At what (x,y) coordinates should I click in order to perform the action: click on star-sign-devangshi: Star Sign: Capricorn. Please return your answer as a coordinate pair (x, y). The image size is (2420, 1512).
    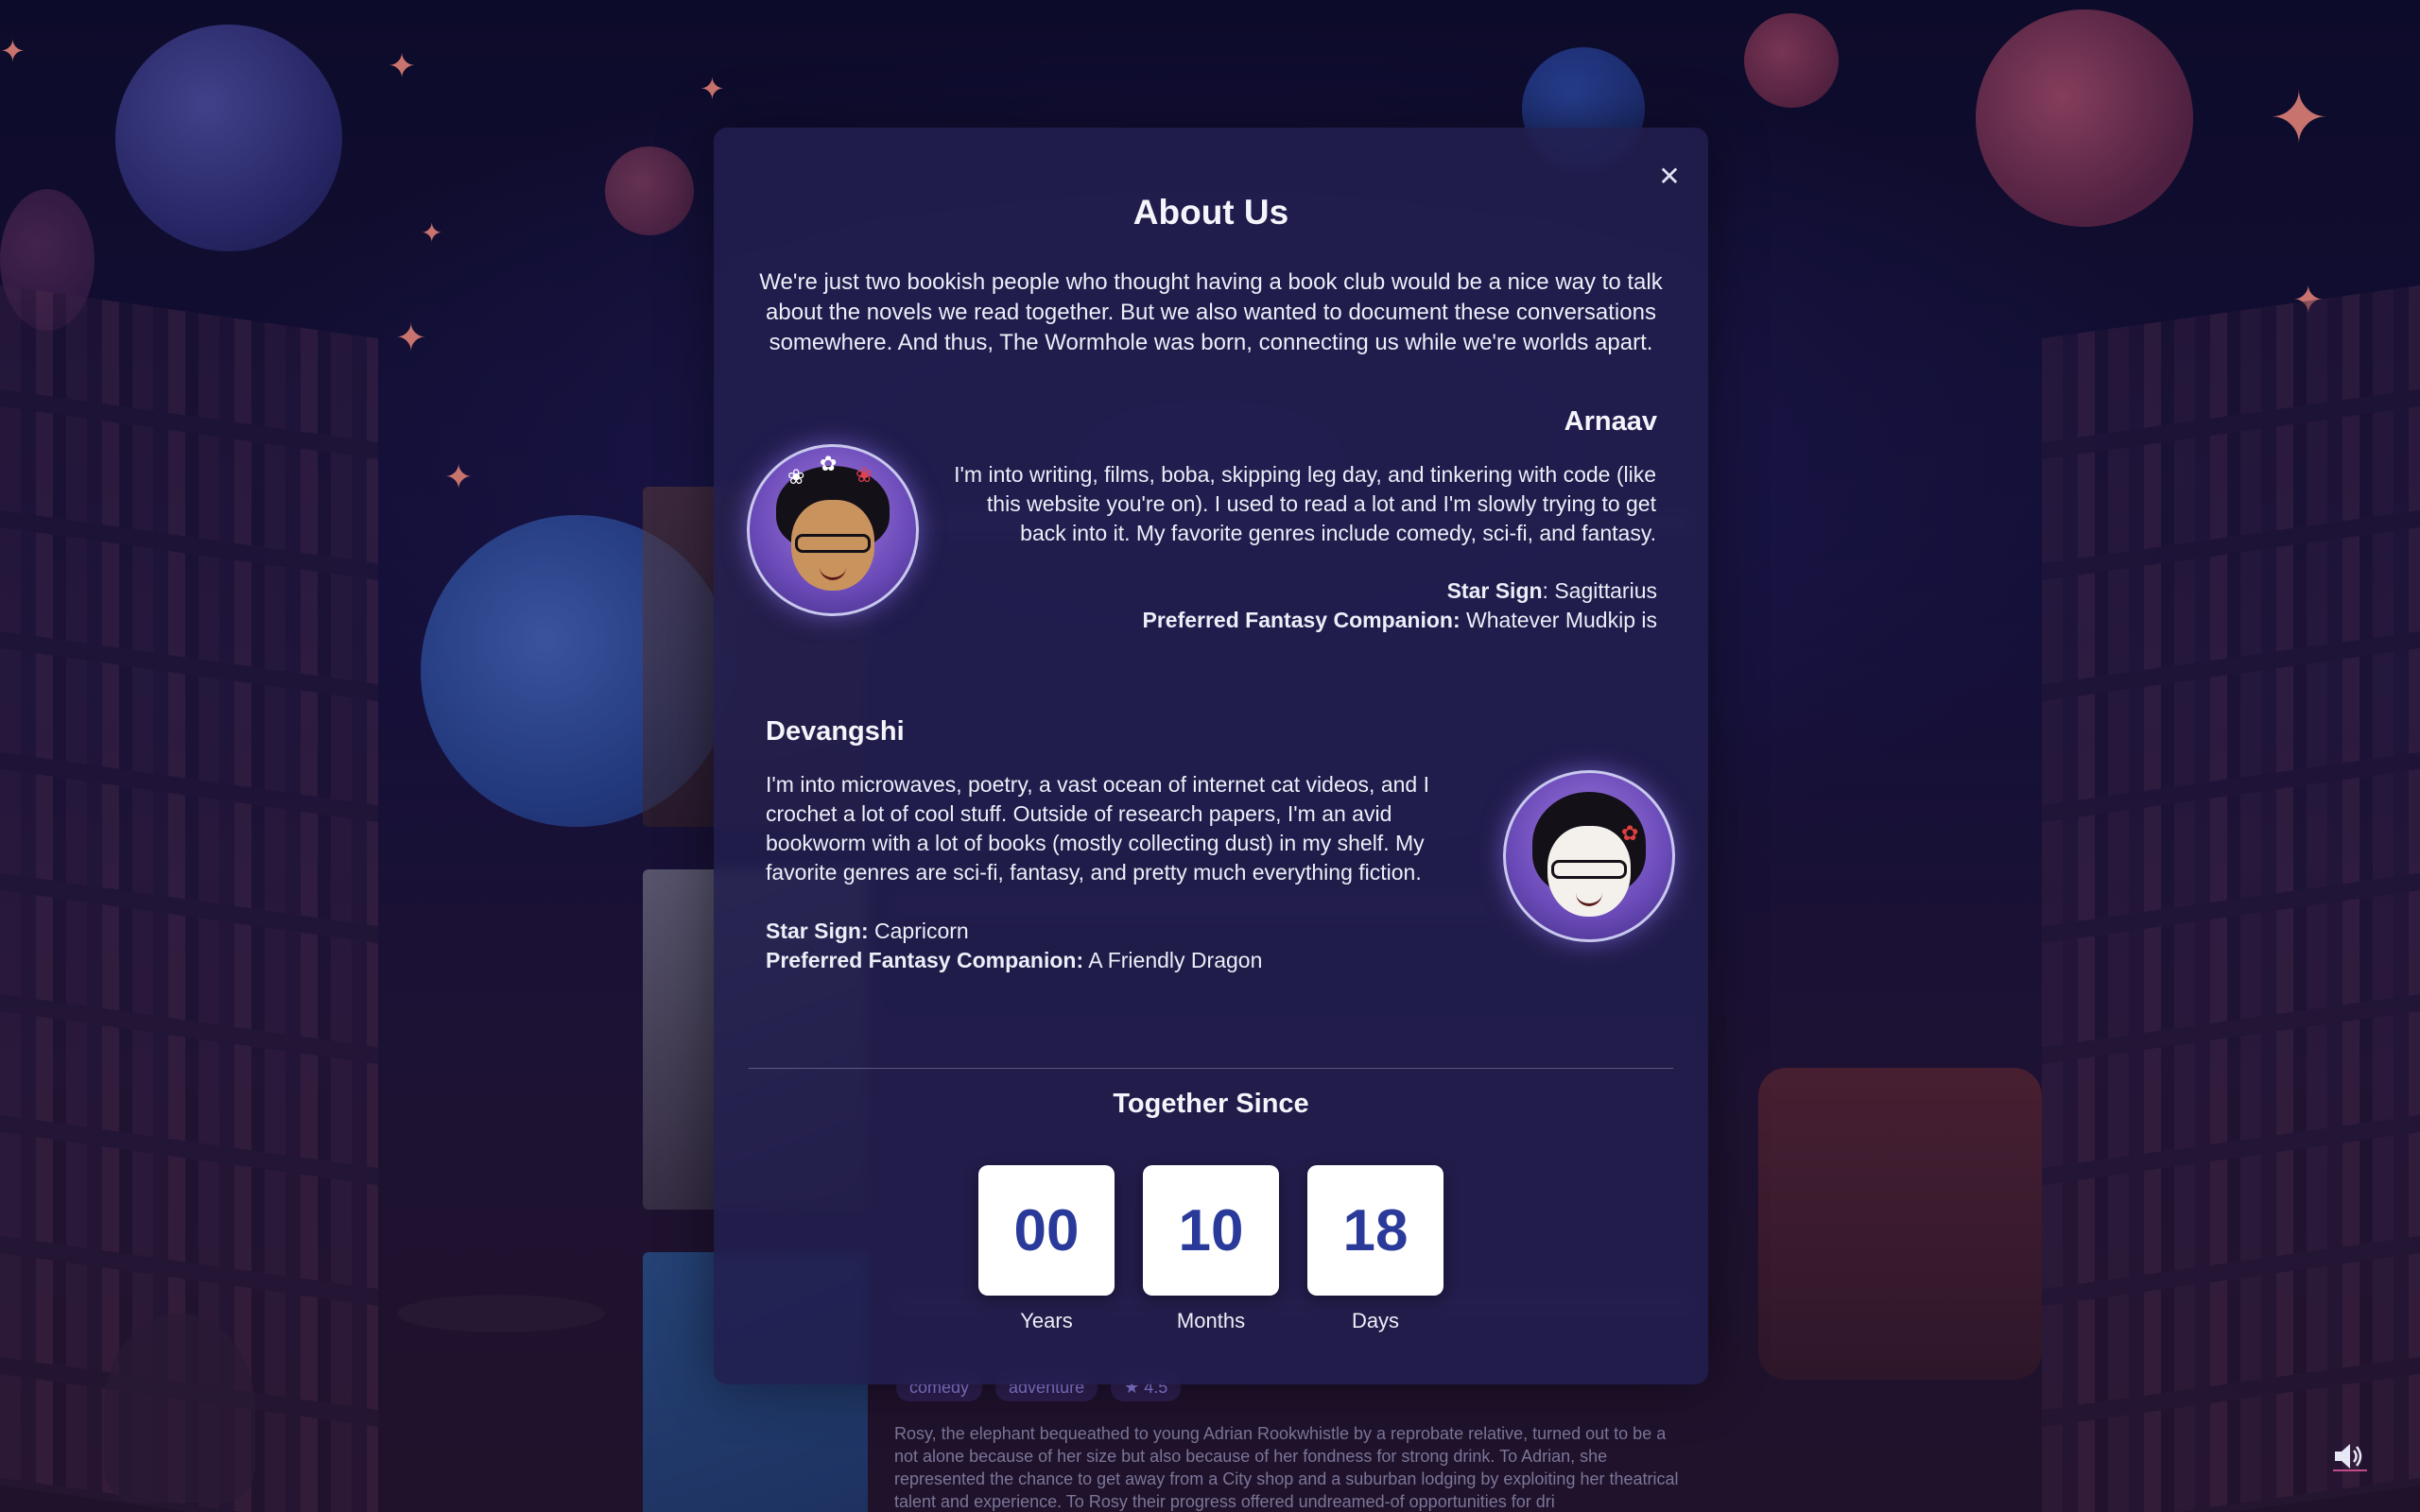
    Looking at the image, I should click on (867, 931).